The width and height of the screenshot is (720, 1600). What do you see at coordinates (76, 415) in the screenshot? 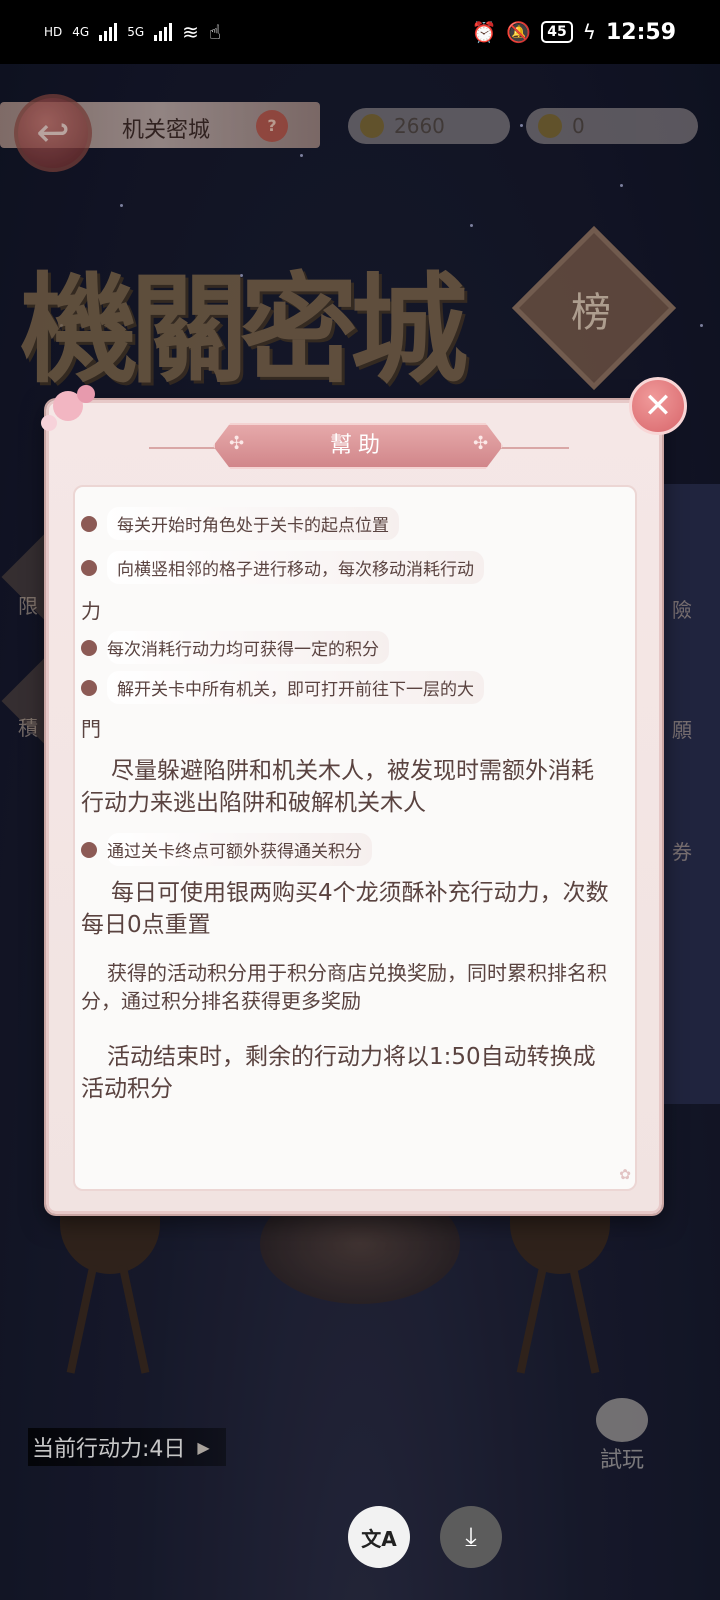
I see `cherry-blossom-icon` at bounding box center [76, 415].